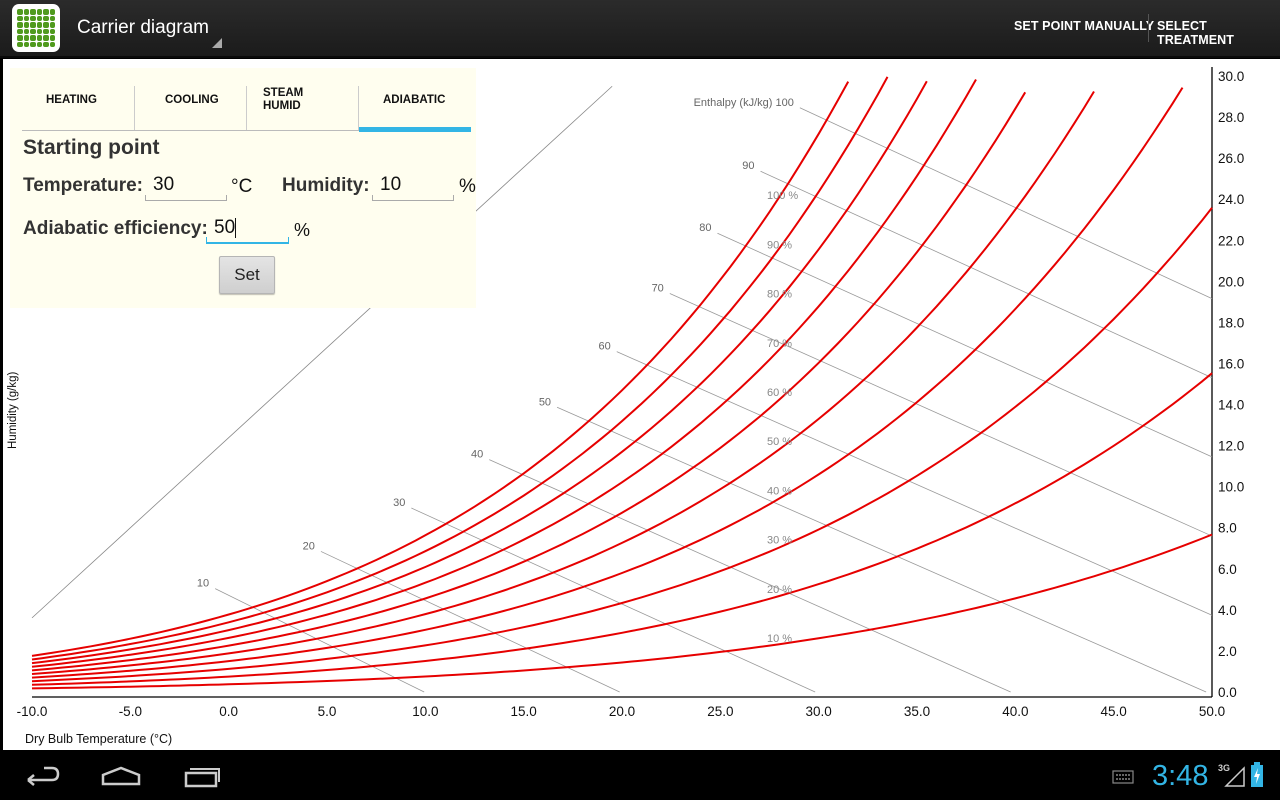 The height and width of the screenshot is (800, 1280). What do you see at coordinates (327, 711) in the screenshot?
I see `x-tick-label: 5.0` at bounding box center [327, 711].